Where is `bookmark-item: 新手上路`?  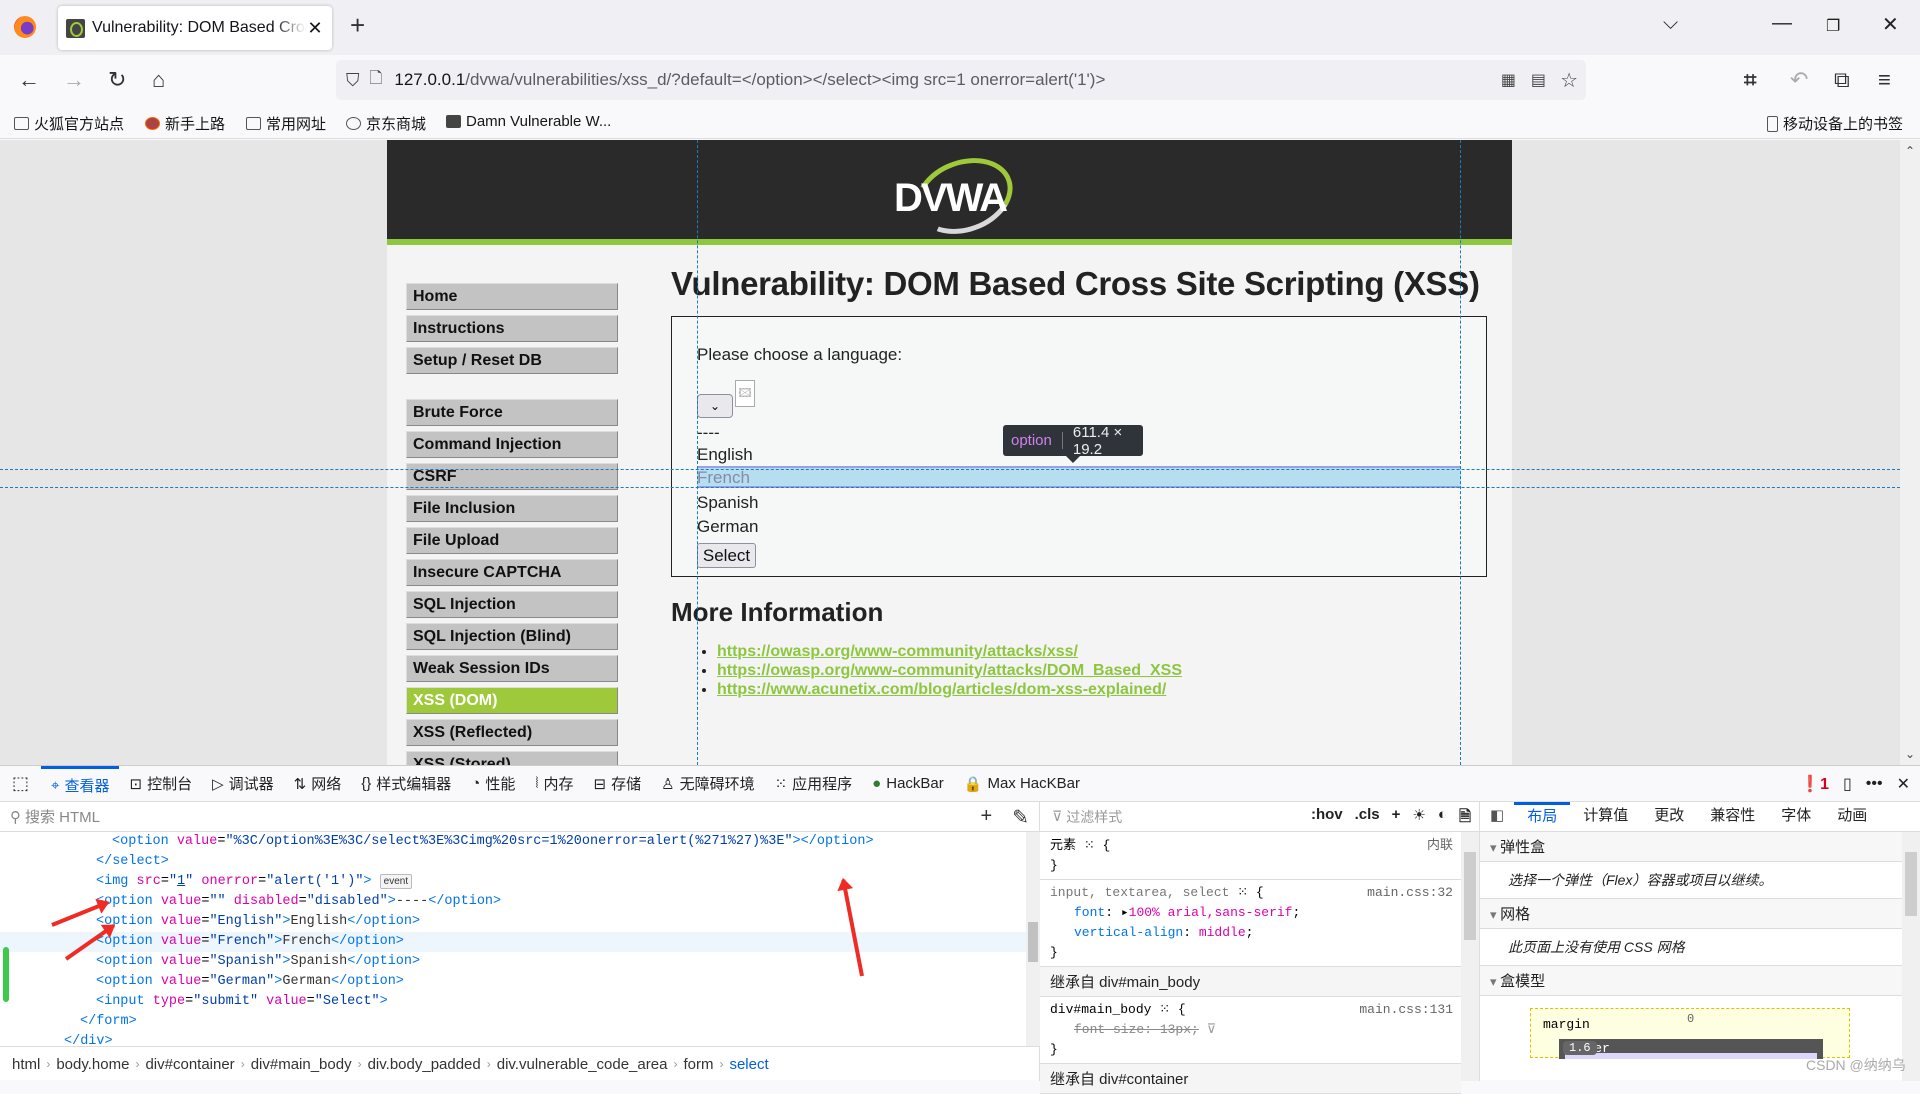 bookmark-item: 新手上路 is located at coordinates (185, 123).